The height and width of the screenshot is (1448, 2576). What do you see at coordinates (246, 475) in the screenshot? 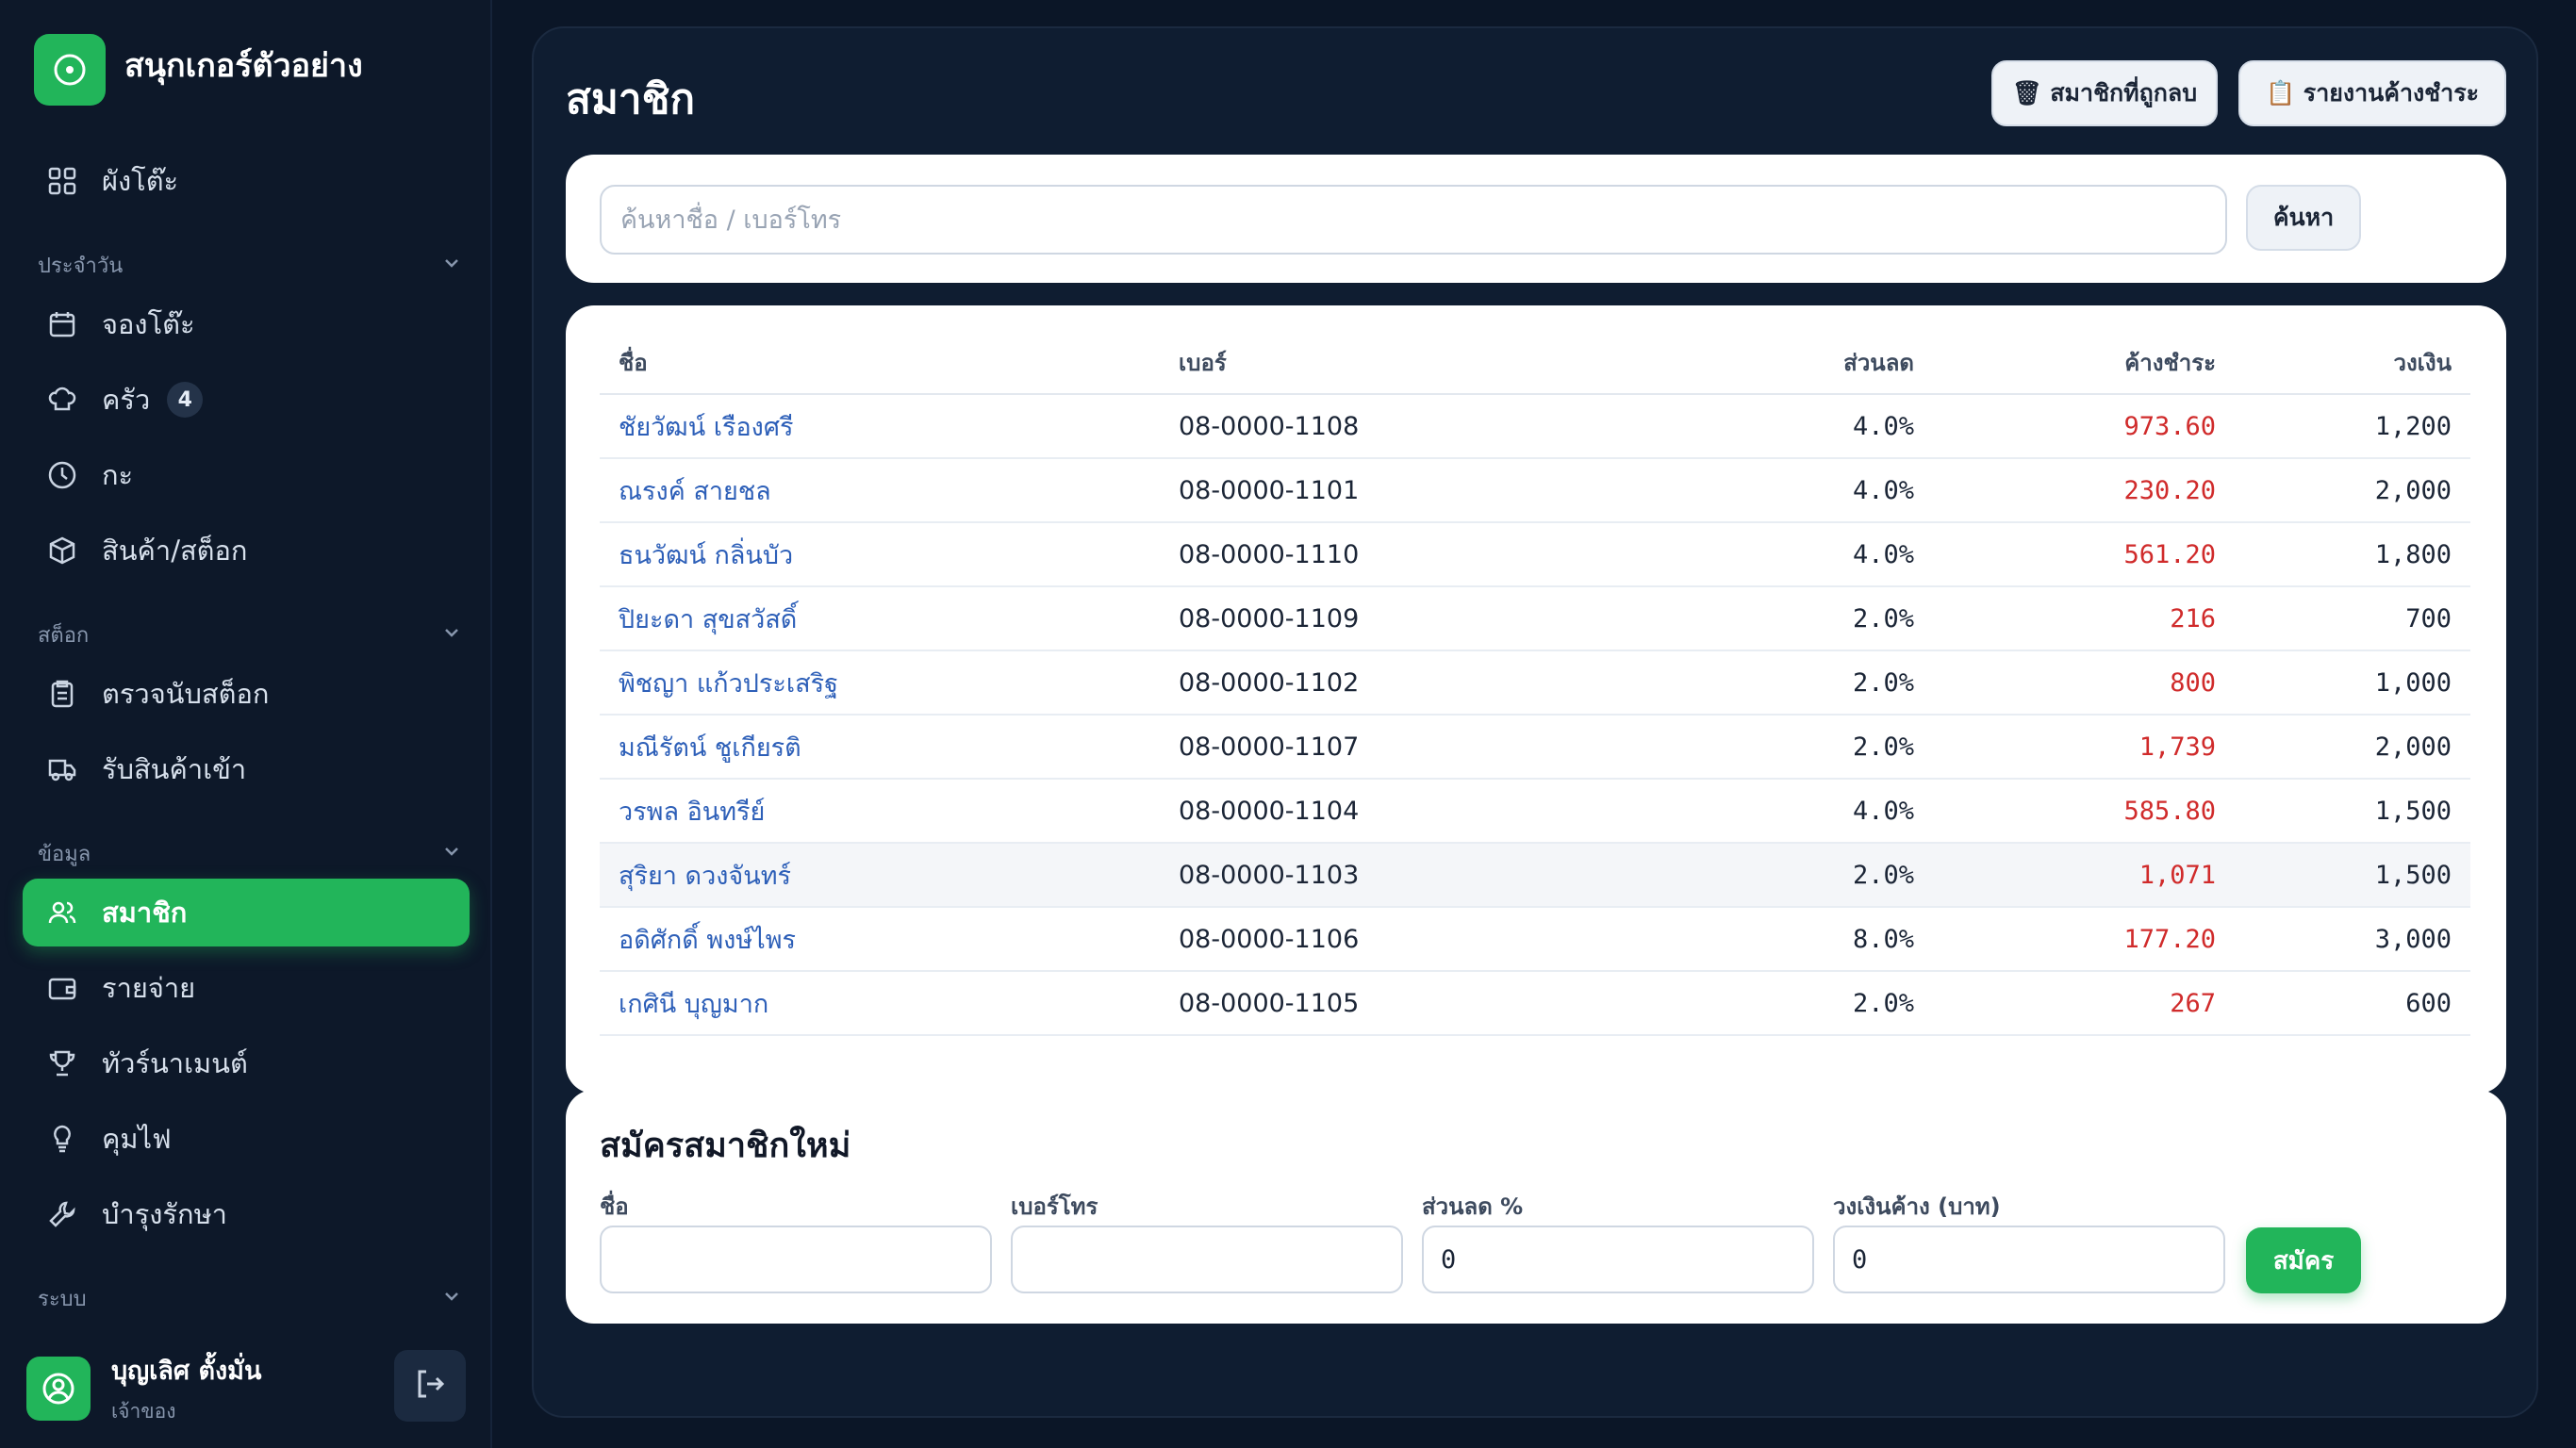
I see `nav-item-shift: กะ` at bounding box center [246, 475].